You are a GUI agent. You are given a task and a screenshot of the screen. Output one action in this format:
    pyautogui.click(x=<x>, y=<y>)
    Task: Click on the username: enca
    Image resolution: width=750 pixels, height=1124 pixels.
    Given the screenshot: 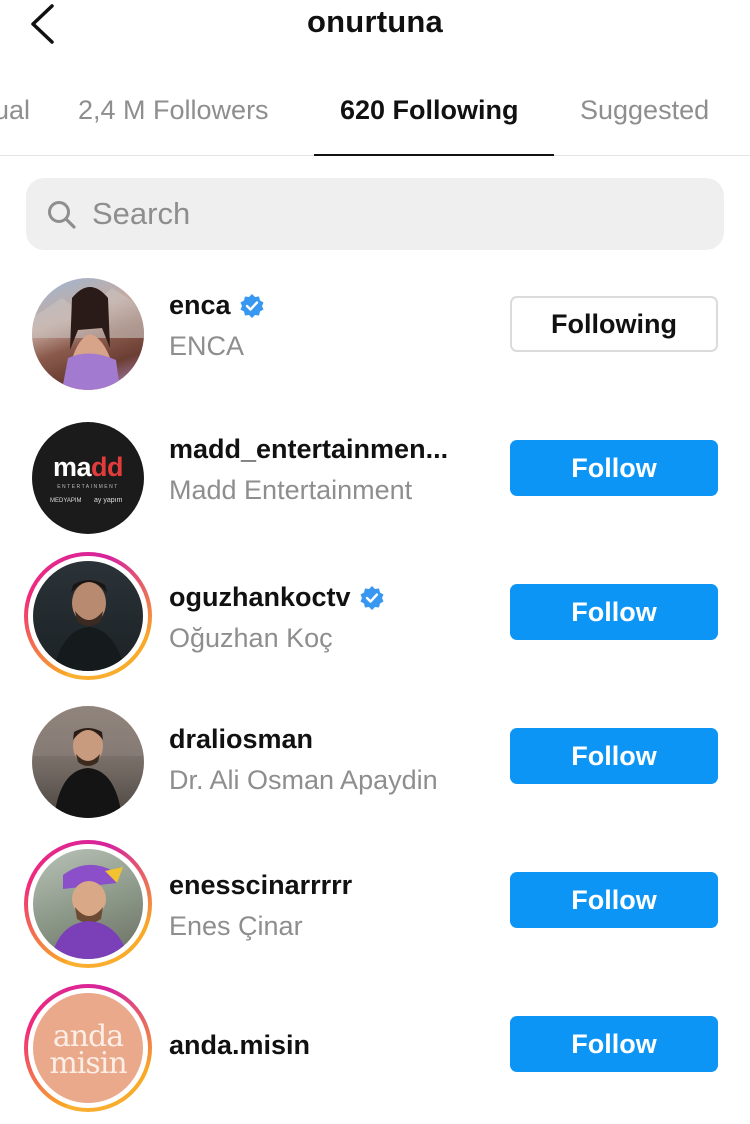 What is the action you would take?
    pyautogui.click(x=329, y=305)
    